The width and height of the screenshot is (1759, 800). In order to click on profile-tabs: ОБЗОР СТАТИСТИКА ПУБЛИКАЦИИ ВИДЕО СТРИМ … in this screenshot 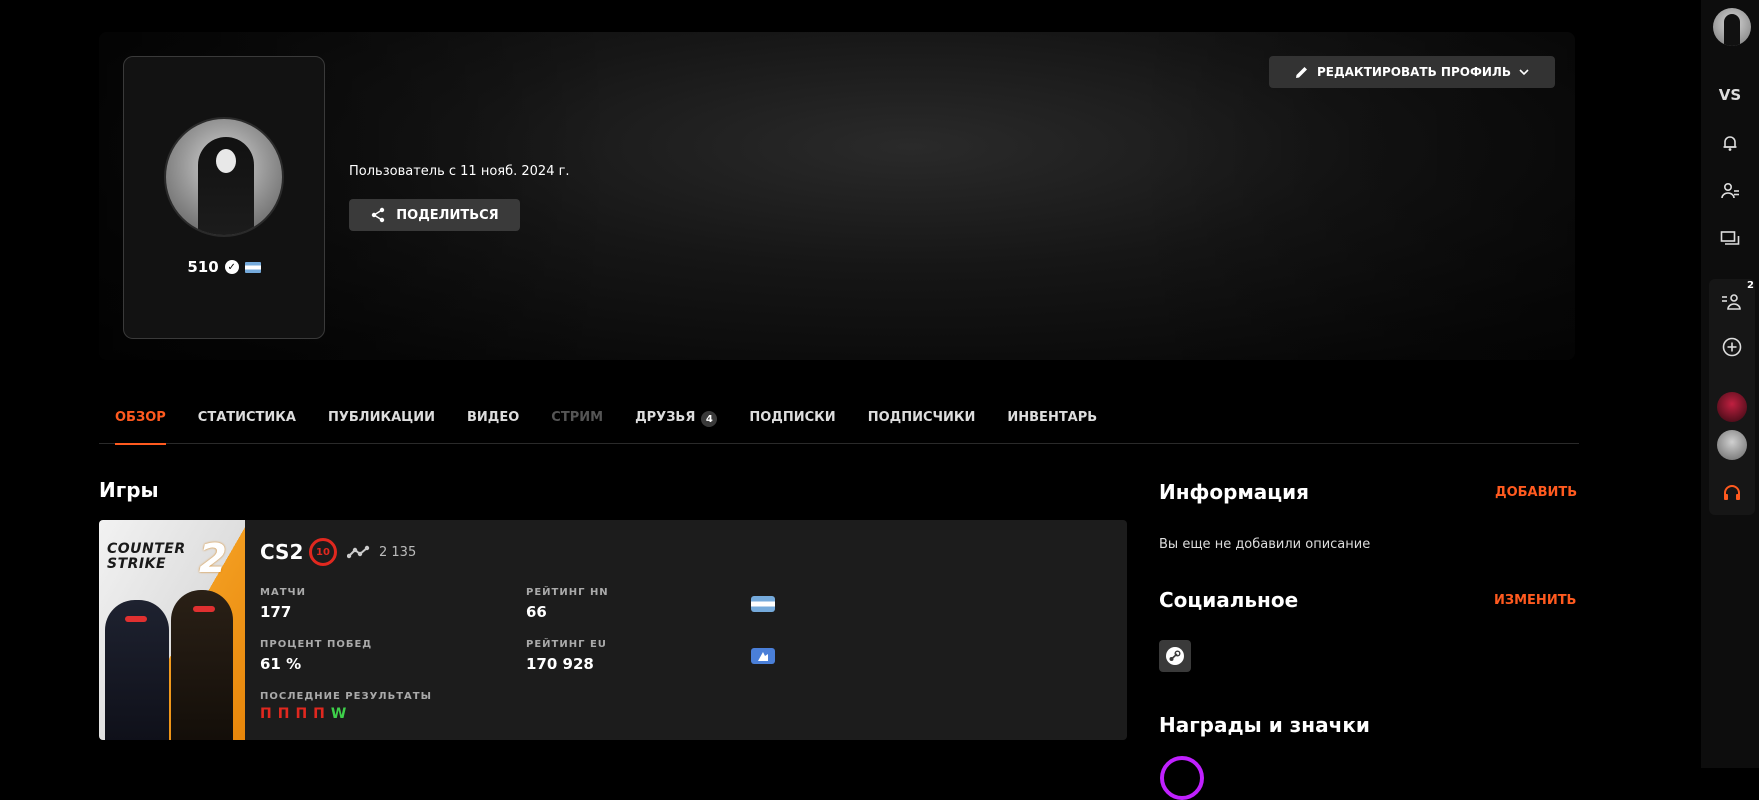, I will do `click(839, 422)`.